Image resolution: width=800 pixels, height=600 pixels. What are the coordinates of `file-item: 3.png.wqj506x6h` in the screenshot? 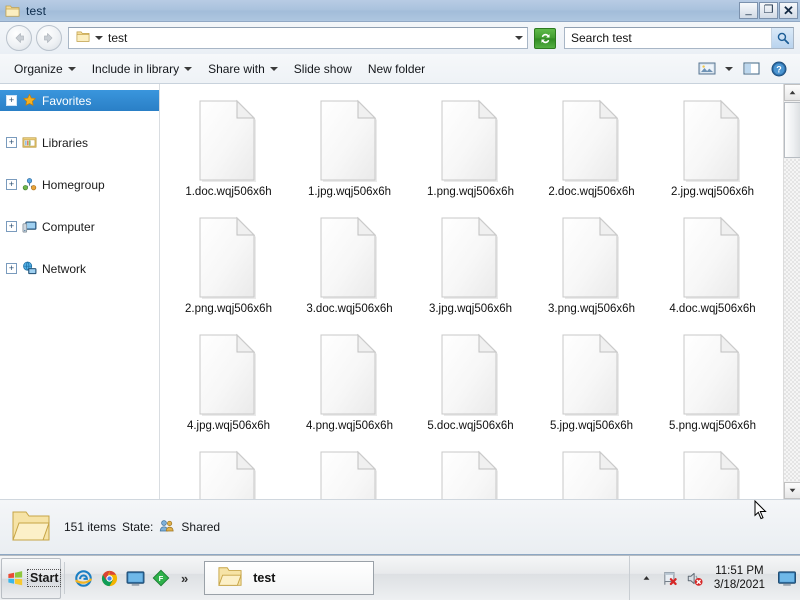 It's located at (591, 269).